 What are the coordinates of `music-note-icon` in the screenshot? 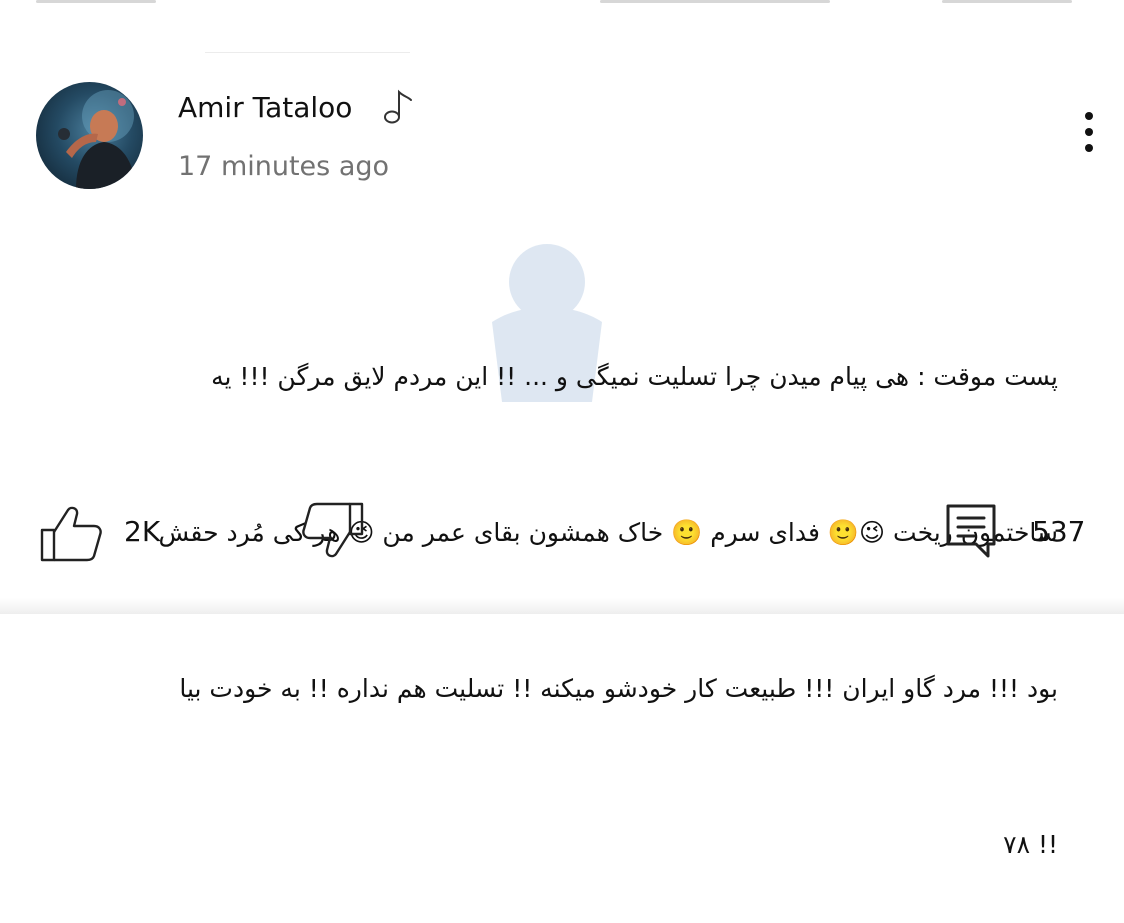 It's located at (398, 106).